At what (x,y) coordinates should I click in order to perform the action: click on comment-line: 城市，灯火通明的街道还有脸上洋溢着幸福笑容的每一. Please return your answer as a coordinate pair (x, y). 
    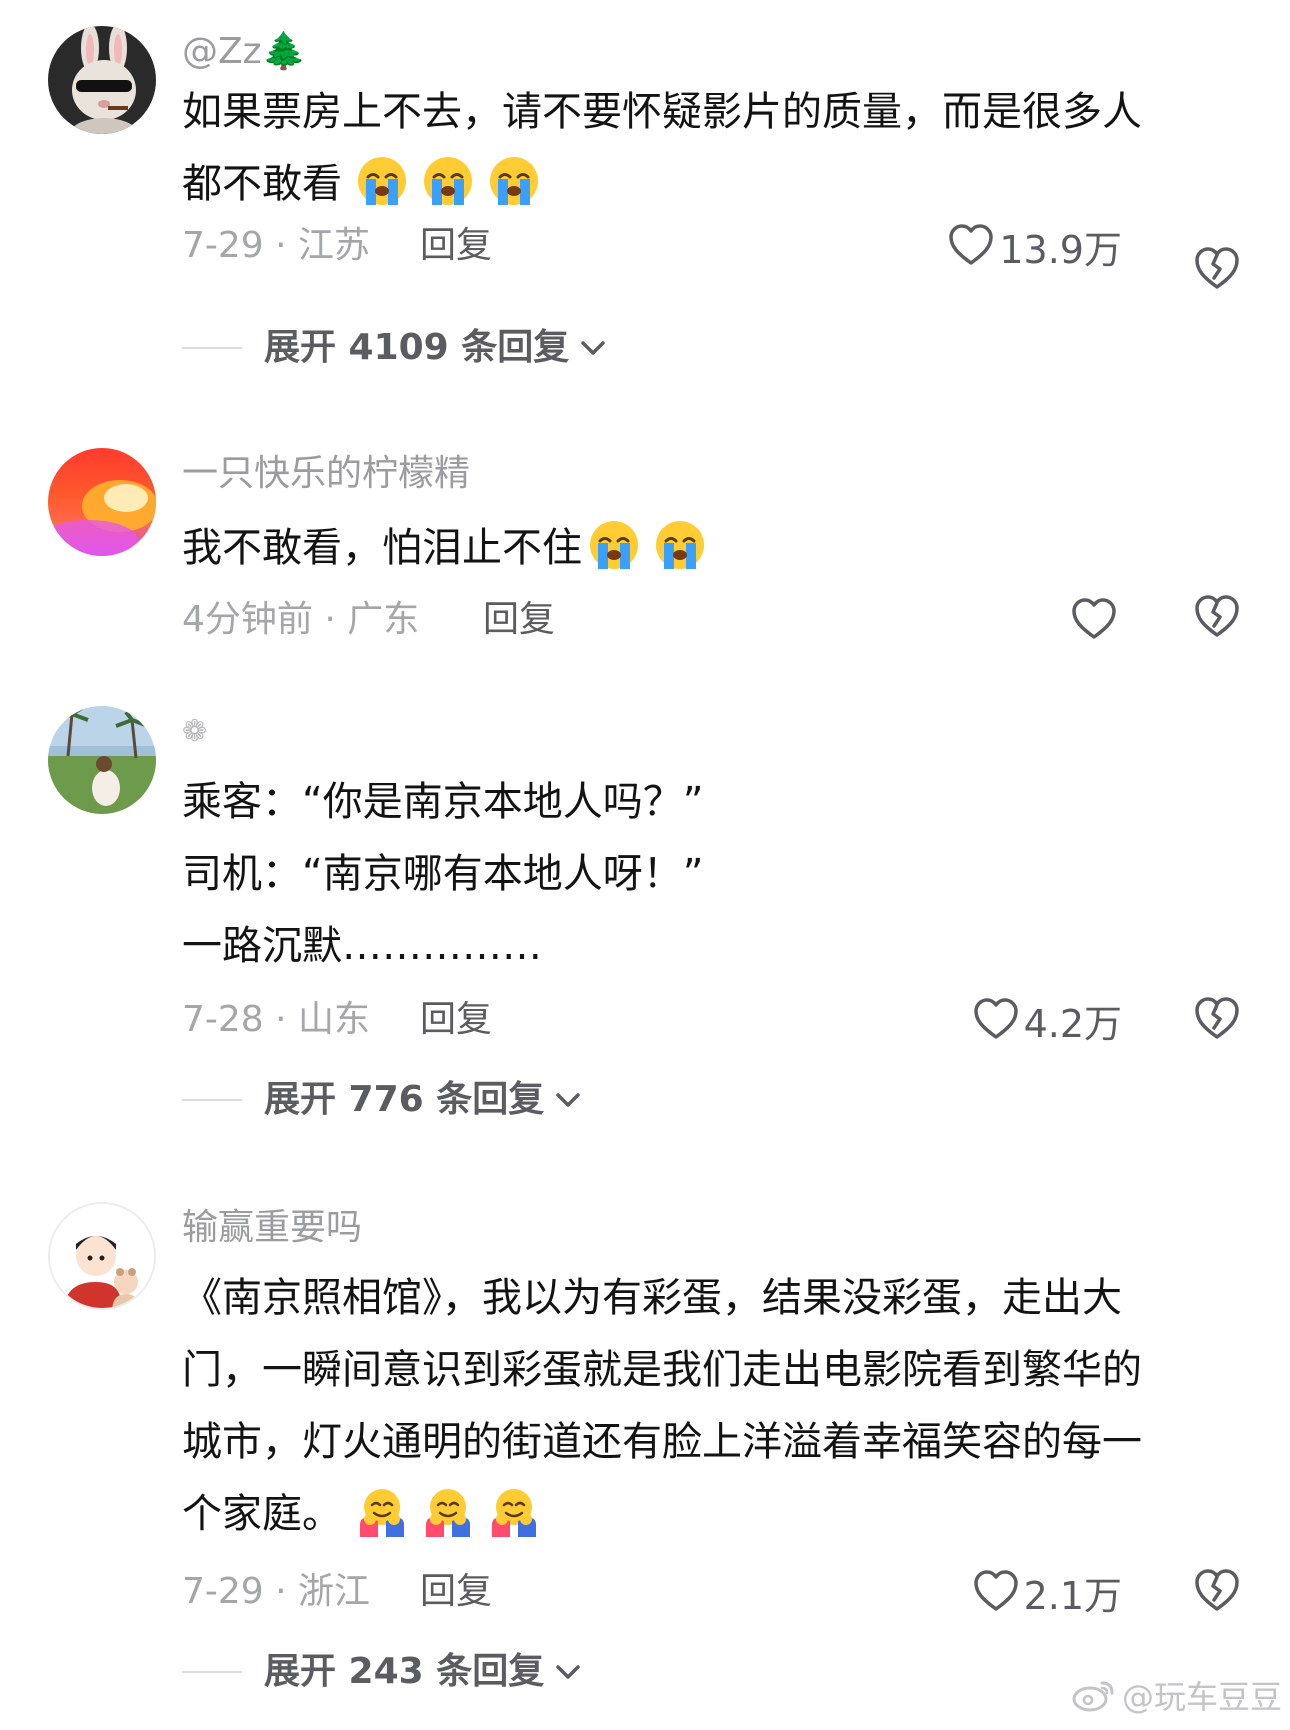
    Looking at the image, I should click on (662, 1442).